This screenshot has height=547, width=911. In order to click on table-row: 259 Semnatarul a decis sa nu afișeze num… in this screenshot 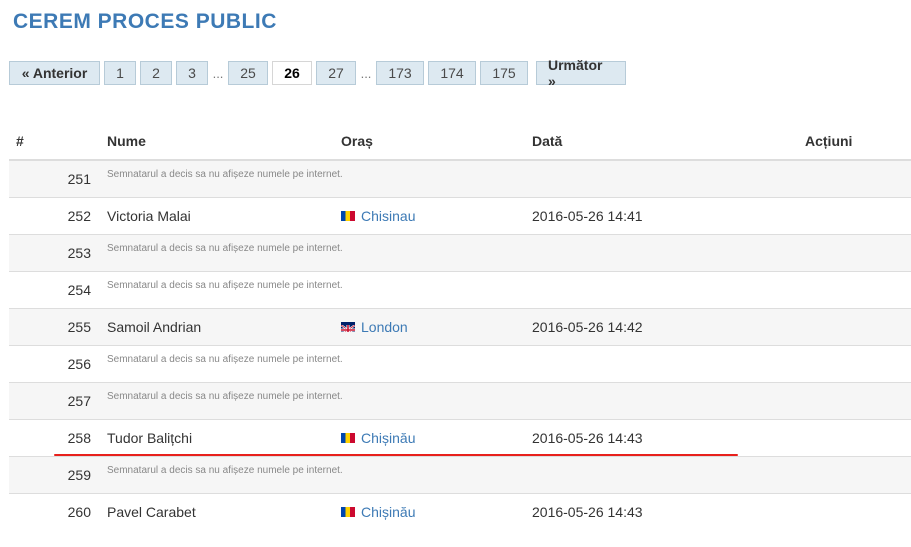, I will do `click(460, 475)`.